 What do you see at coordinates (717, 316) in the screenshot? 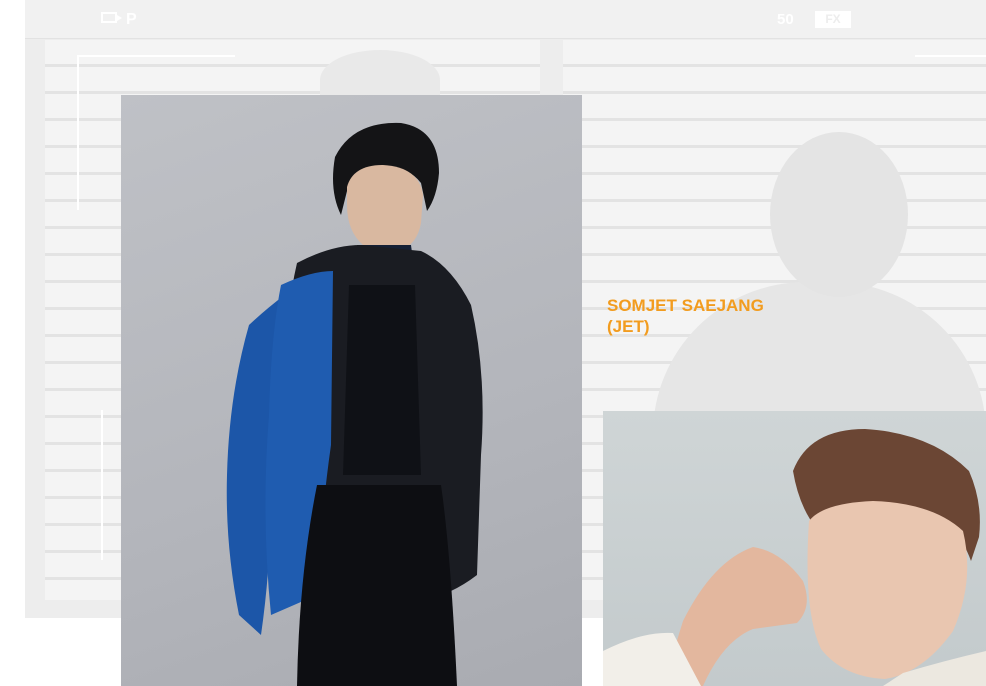
I see `person-name-caption: SOMJET SAEJANG (JET)` at bounding box center [717, 316].